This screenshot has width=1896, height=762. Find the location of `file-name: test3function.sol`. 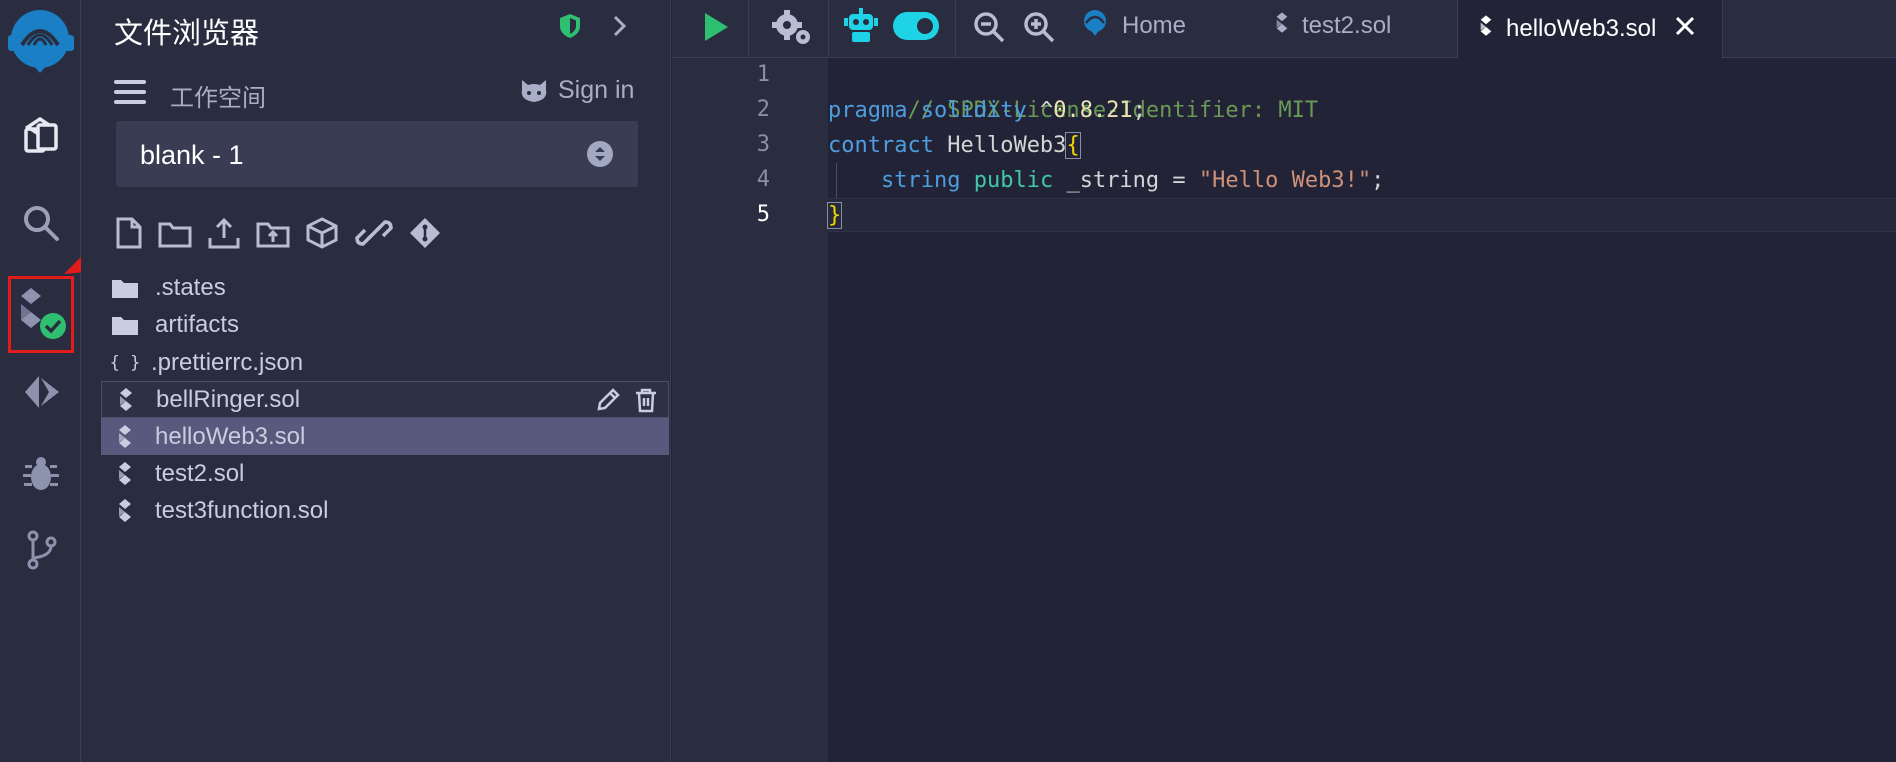

file-name: test3function.sol is located at coordinates (242, 510).